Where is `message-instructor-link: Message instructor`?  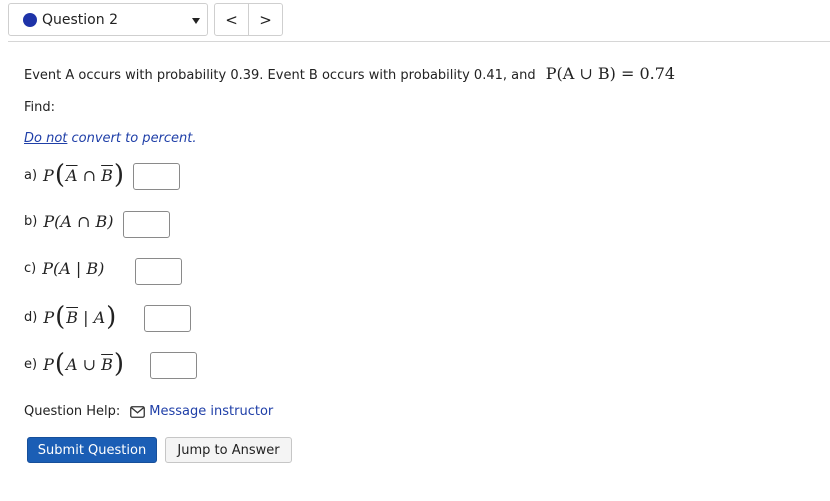
message-instructor-link: Message instructor is located at coordinates (211, 411).